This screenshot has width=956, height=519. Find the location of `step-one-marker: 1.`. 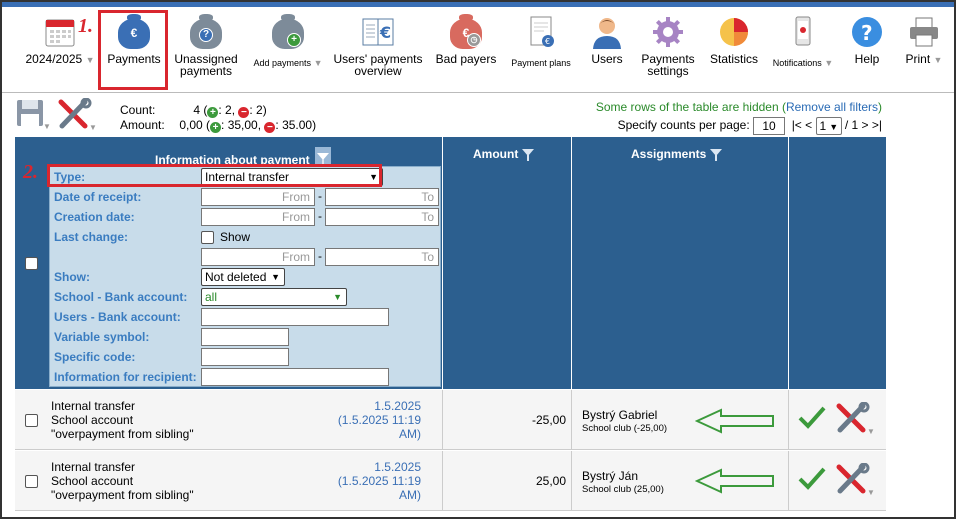

step-one-marker: 1. is located at coordinates (85, 26).